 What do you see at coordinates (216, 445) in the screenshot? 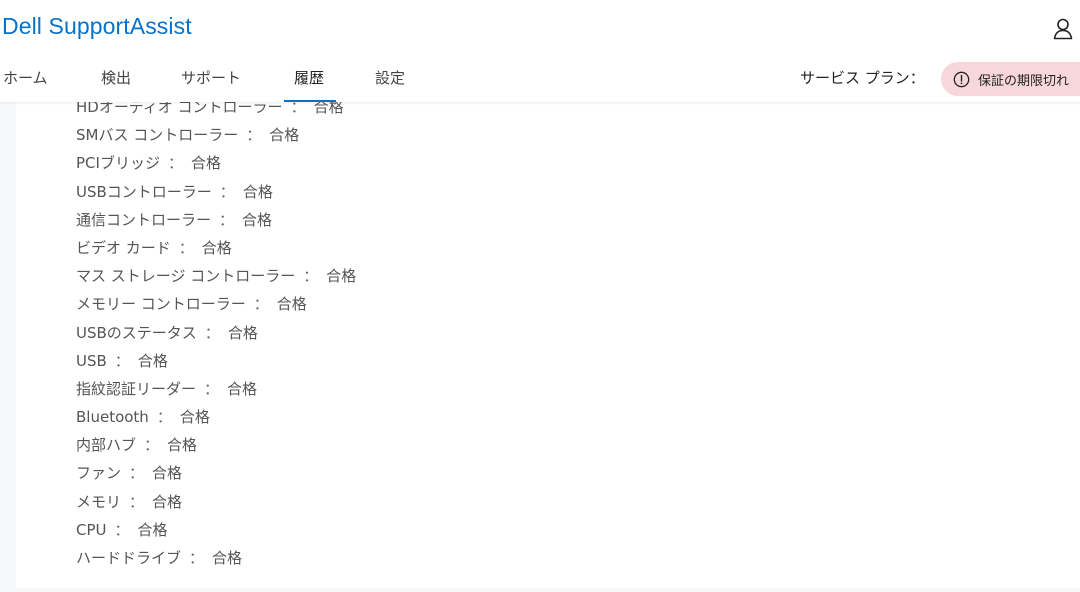
I see `diagnostic-result-item: 内部ハブ ： 合格` at bounding box center [216, 445].